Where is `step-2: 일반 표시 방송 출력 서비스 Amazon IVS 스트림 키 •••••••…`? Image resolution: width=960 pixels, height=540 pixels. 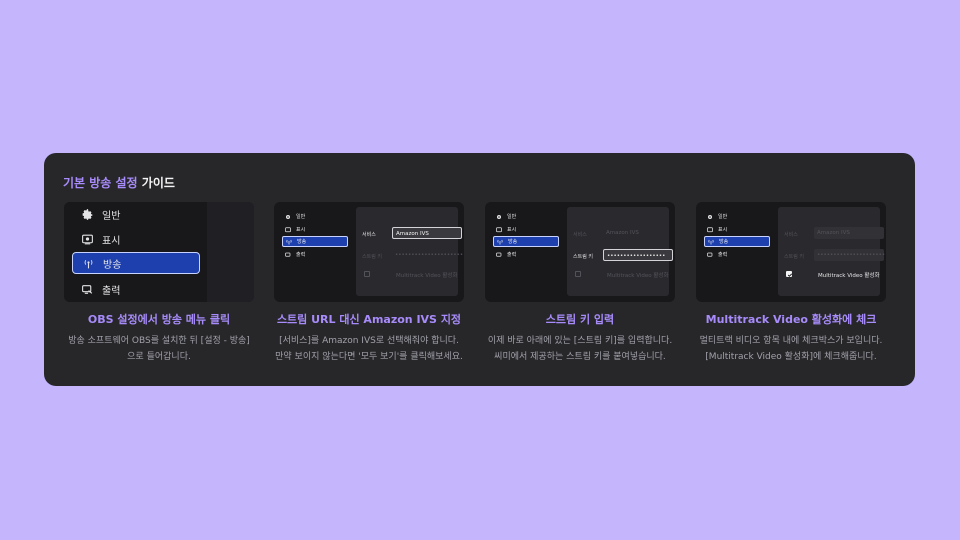 step-2: 일반 표시 방송 출력 서비스 Amazon IVS 스트림 키 •••••••… is located at coordinates (369, 282).